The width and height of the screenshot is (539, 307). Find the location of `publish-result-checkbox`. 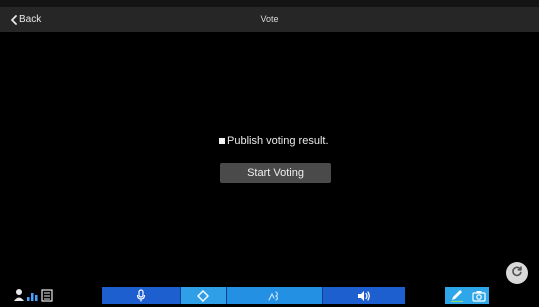

publish-result-checkbox is located at coordinates (222, 141).